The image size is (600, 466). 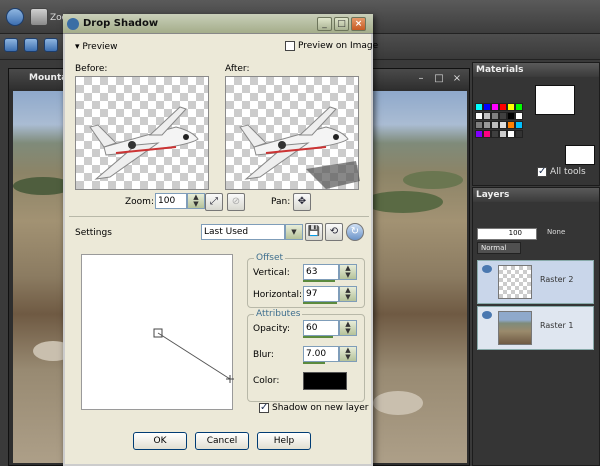 What do you see at coordinates (557, 279) in the screenshot?
I see `layer-name: Raster 2` at bounding box center [557, 279].